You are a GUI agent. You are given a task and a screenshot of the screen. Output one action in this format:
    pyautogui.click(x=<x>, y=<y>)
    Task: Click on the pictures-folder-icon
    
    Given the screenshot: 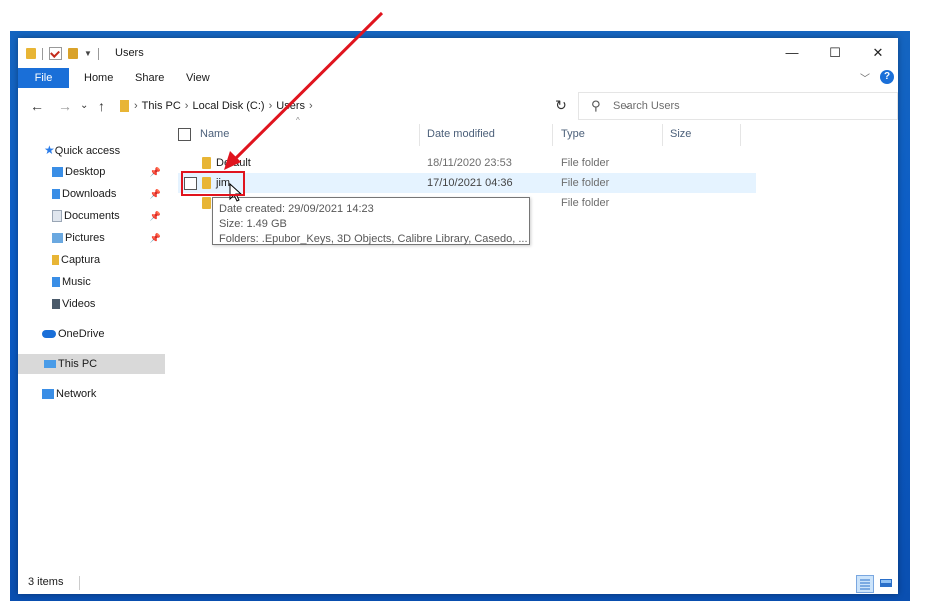 What is the action you would take?
    pyautogui.click(x=57, y=238)
    